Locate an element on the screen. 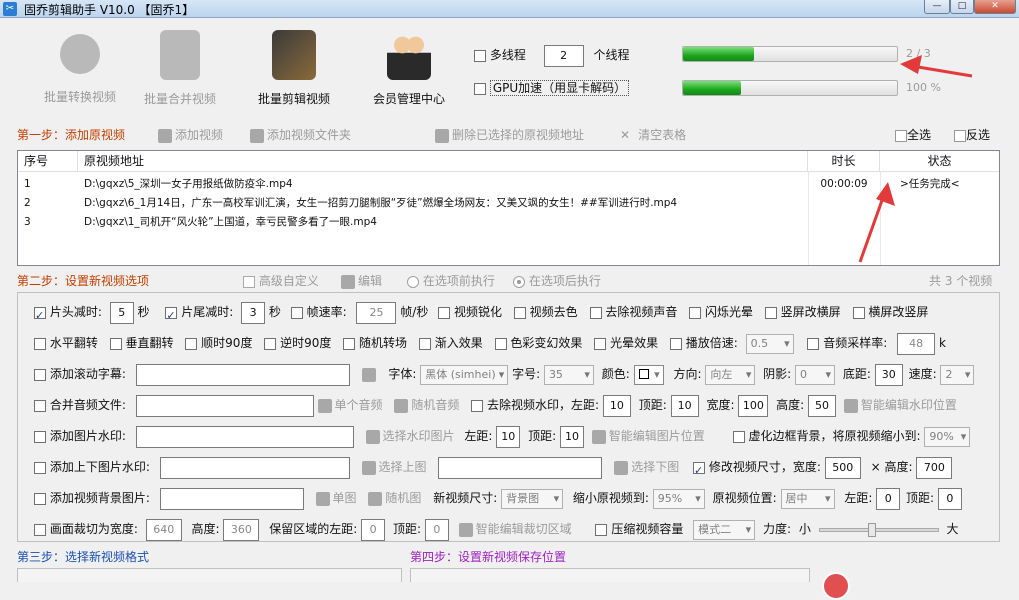 The image size is (1019, 600). single-img-button: 单图 is located at coordinates (336, 498).